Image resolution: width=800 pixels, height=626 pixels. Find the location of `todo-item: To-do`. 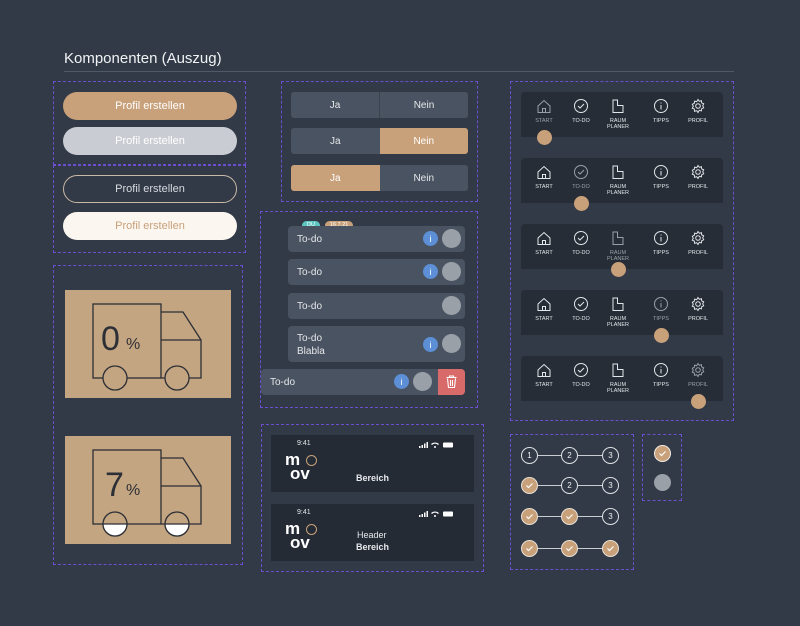

todo-item: To-do is located at coordinates (376, 306).